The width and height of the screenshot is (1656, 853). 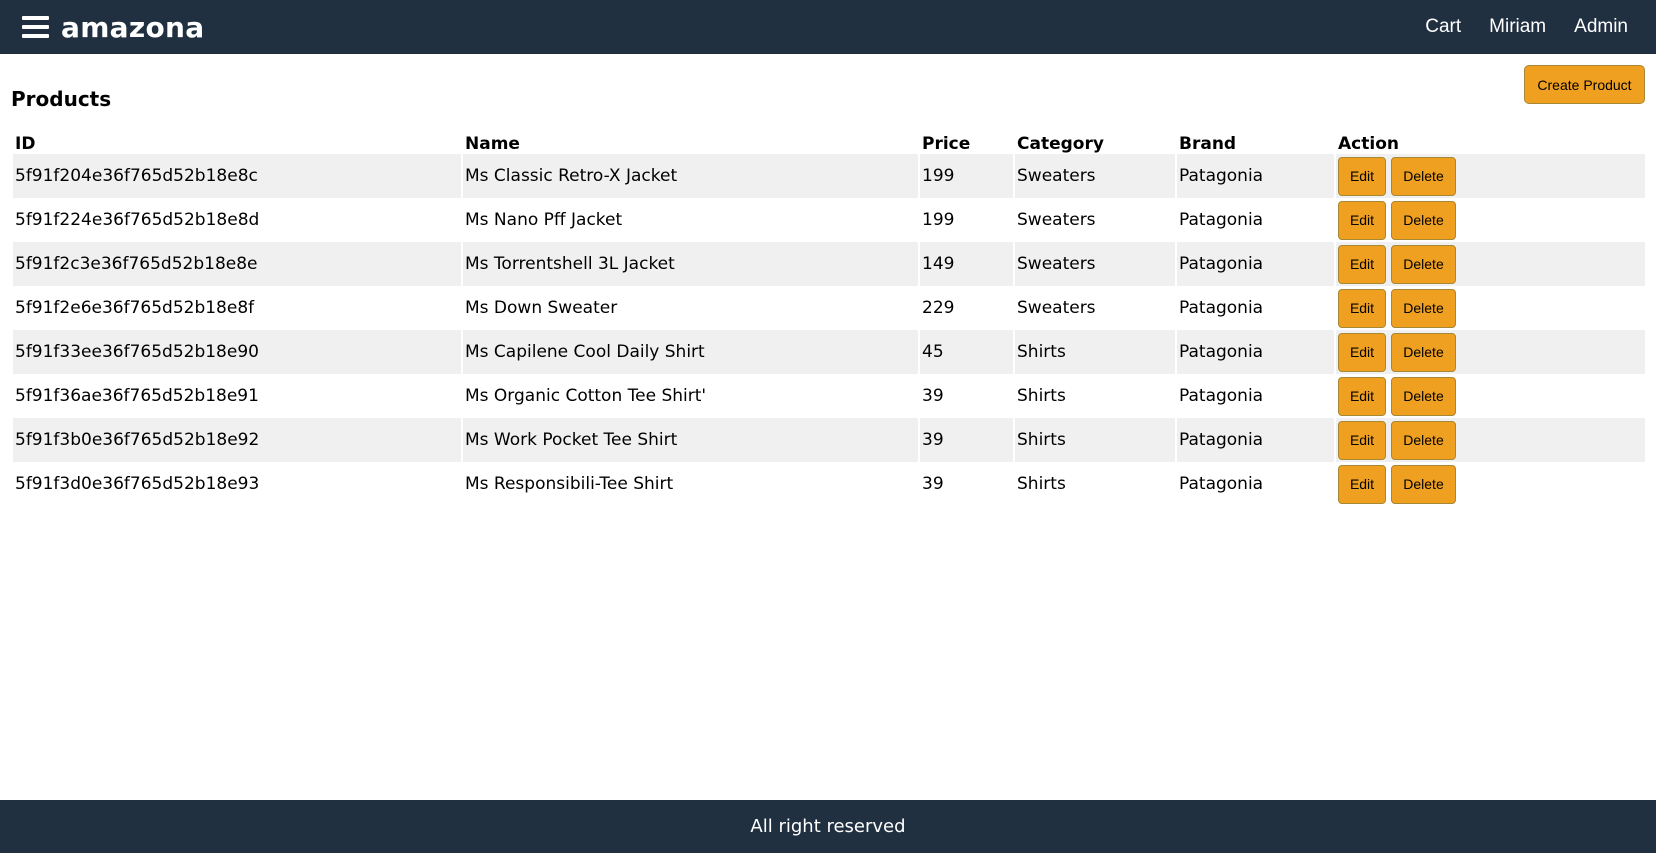 I want to click on cell-price: 45, so click(x=966, y=352).